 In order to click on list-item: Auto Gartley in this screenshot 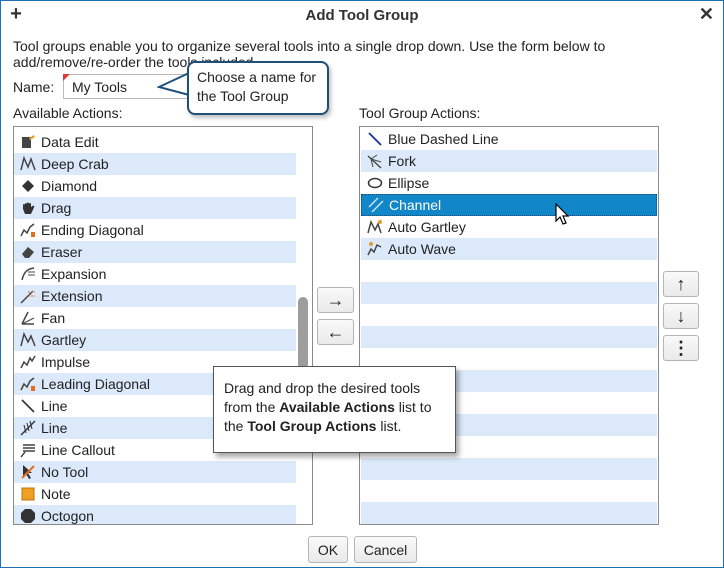, I will do `click(509, 227)`.